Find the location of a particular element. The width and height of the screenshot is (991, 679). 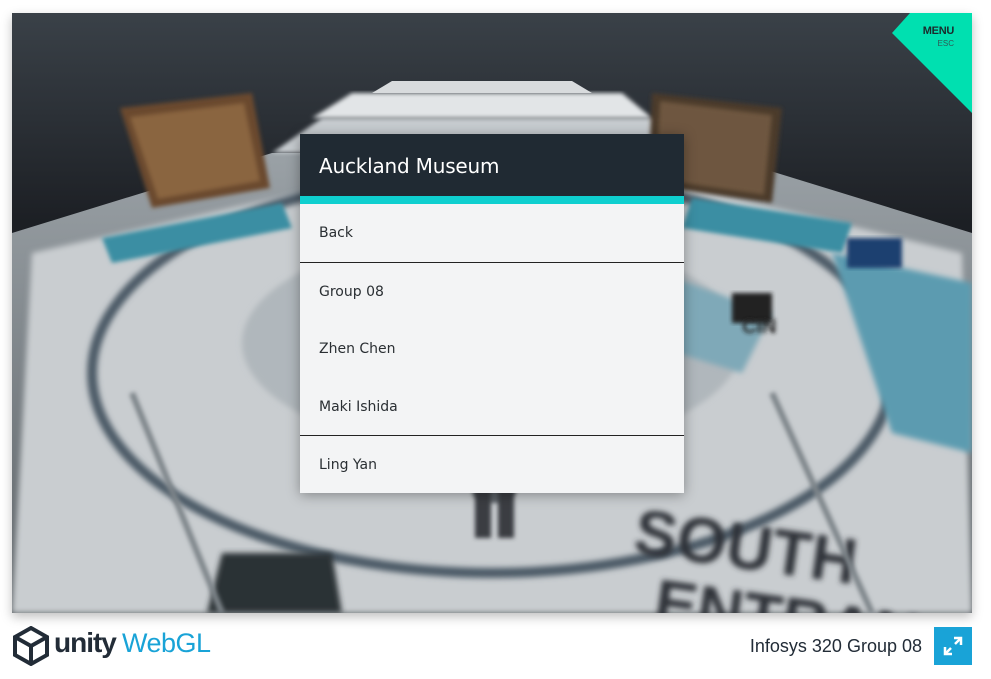

unity-logo-icon is located at coordinates (31, 646).